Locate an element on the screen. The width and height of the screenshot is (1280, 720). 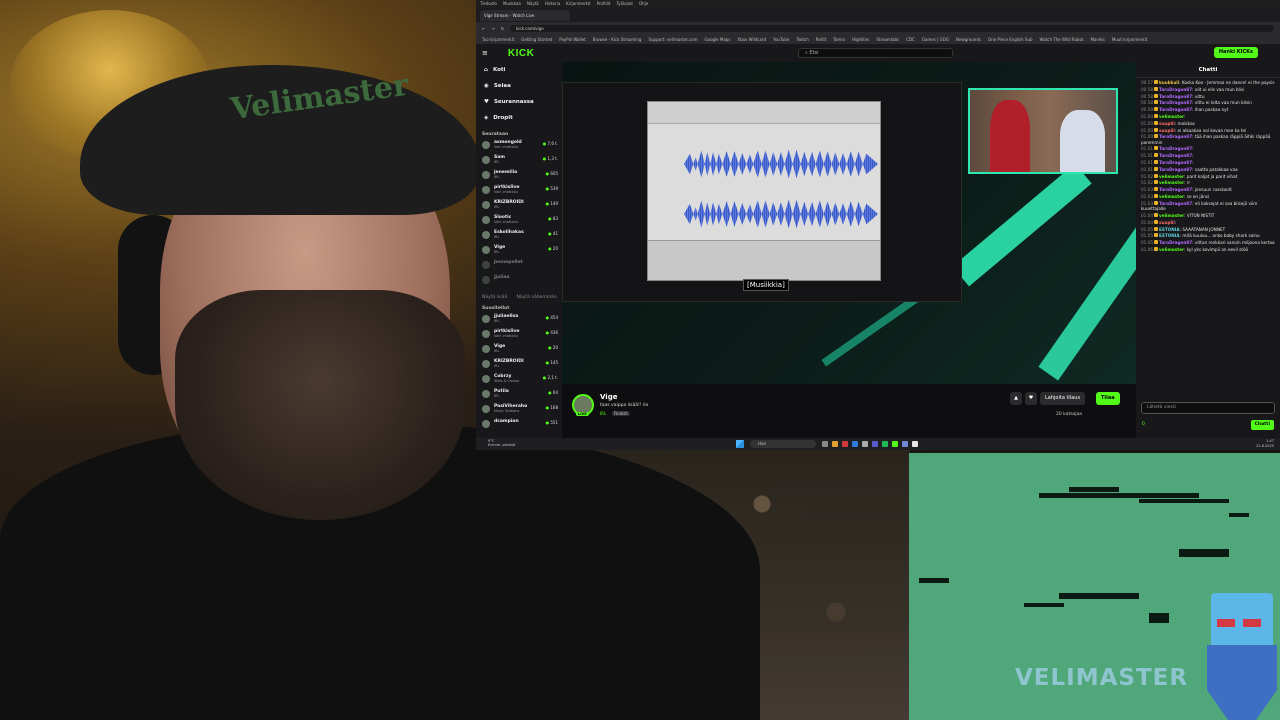
bookmark-item: Watch The Wild Robot is located at coordinates (1062, 39).